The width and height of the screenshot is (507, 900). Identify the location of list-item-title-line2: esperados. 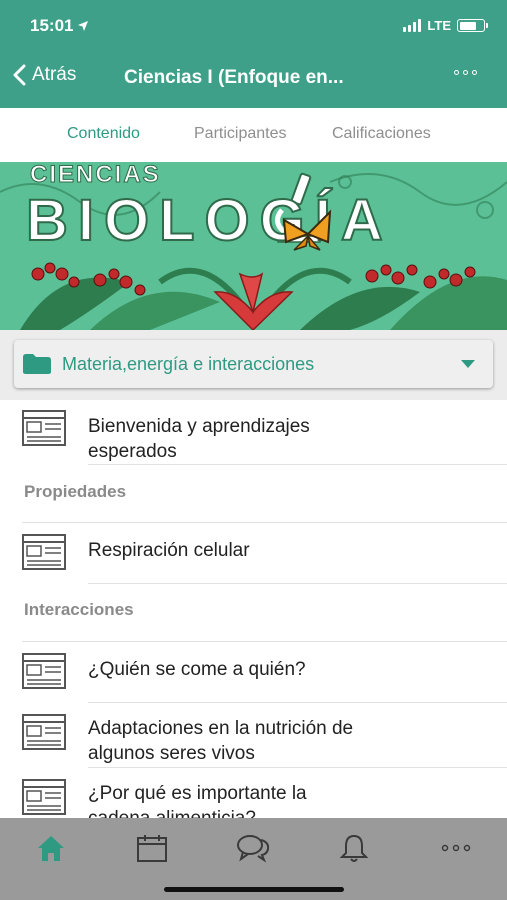
(132, 451).